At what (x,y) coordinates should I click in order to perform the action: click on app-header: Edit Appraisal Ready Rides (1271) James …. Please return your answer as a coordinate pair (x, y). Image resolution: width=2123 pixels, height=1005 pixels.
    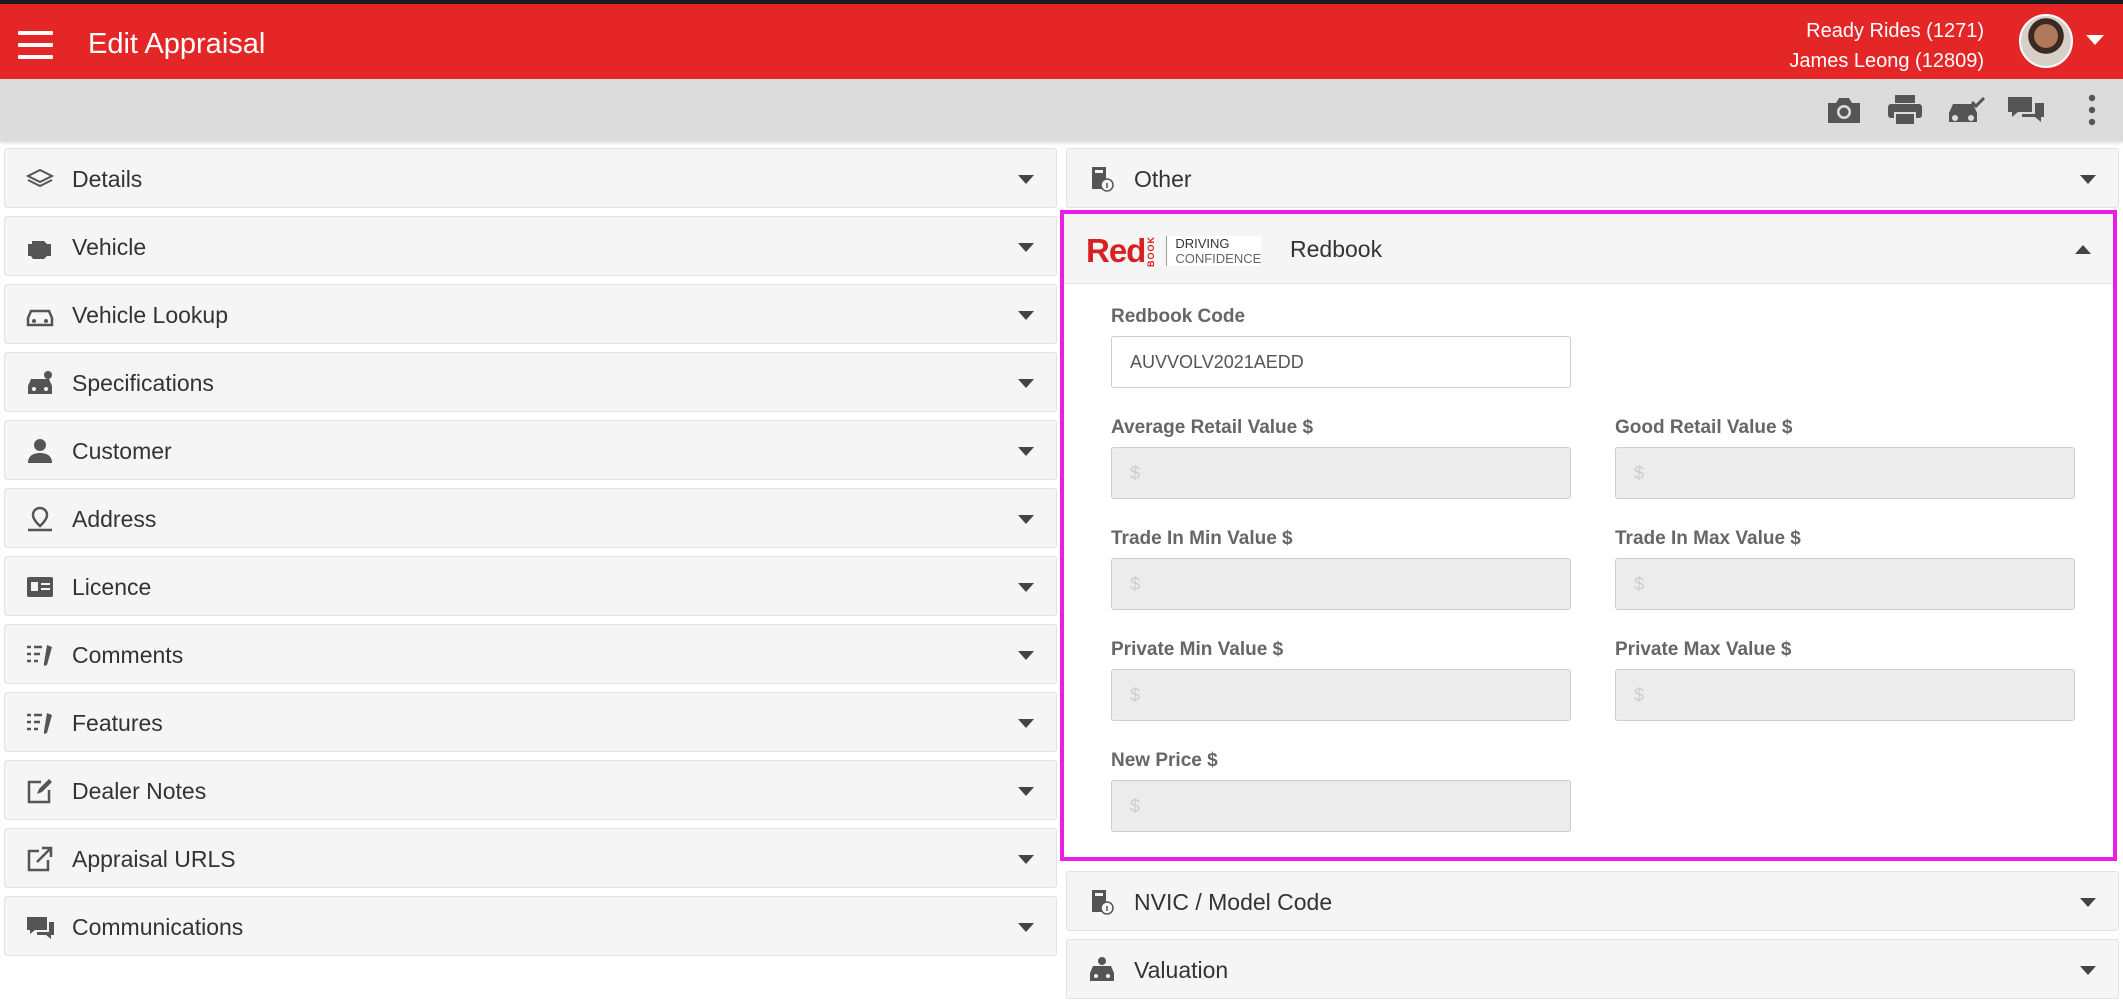
    Looking at the image, I should click on (1061, 39).